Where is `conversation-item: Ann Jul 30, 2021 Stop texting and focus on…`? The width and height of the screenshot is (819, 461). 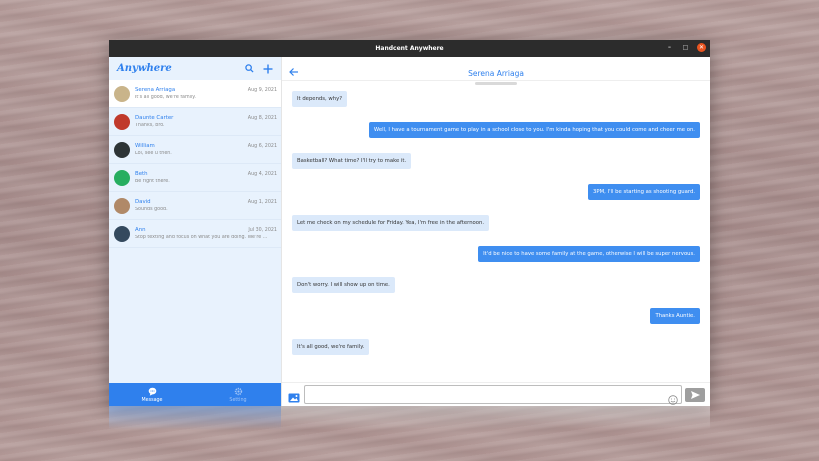 conversation-item: Ann Jul 30, 2021 Stop texting and focus on… is located at coordinates (195, 234).